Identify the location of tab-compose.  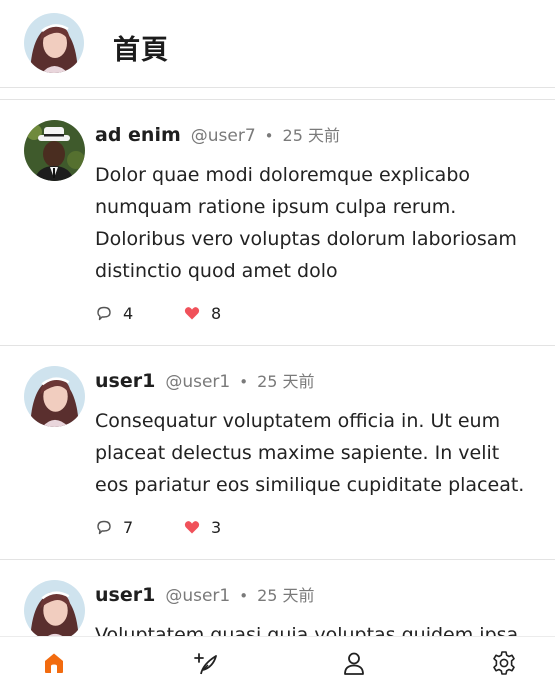
(205, 662).